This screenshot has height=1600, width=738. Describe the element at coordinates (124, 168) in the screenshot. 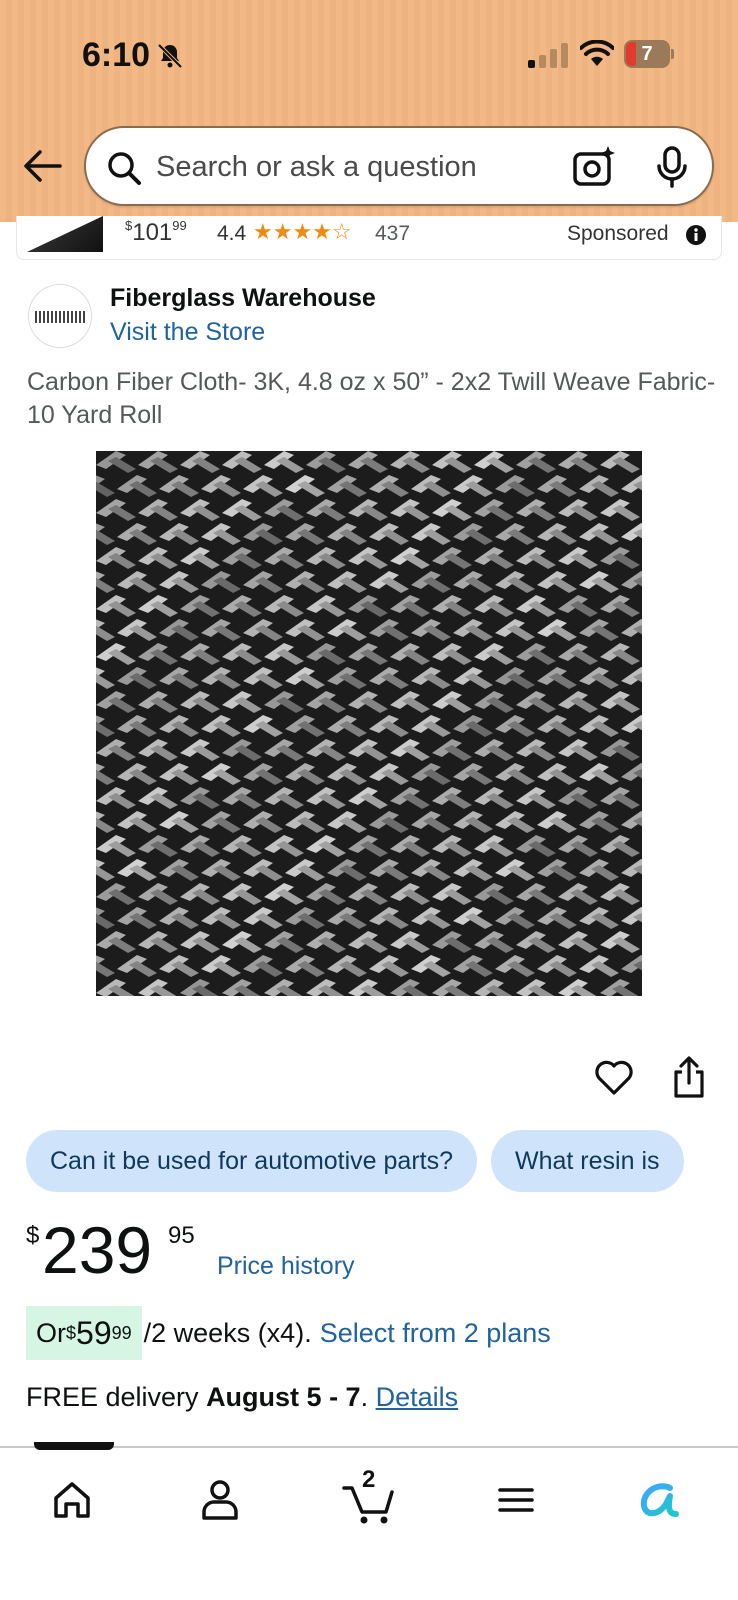

I see `search-icon` at that location.